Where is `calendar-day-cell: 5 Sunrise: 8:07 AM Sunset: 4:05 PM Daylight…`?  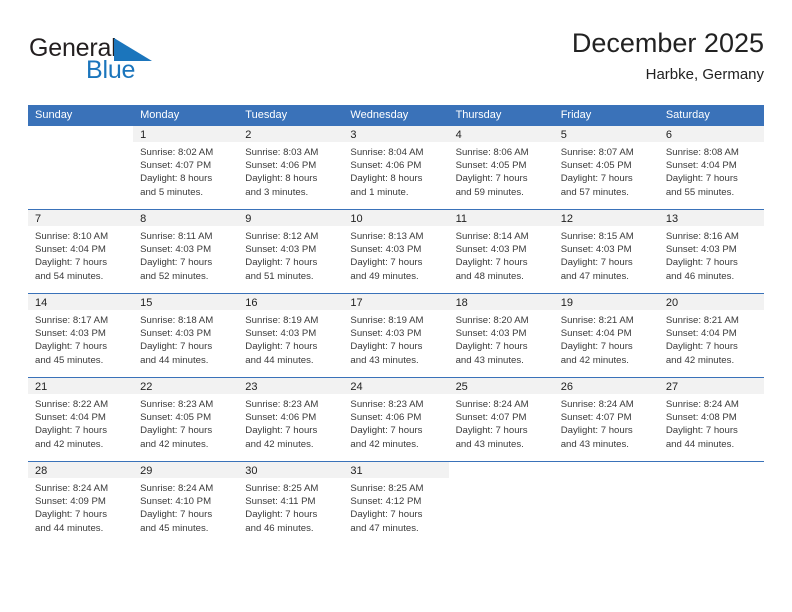 calendar-day-cell: 5 Sunrise: 8:07 AM Sunset: 4:05 PM Daylight… is located at coordinates (606, 167).